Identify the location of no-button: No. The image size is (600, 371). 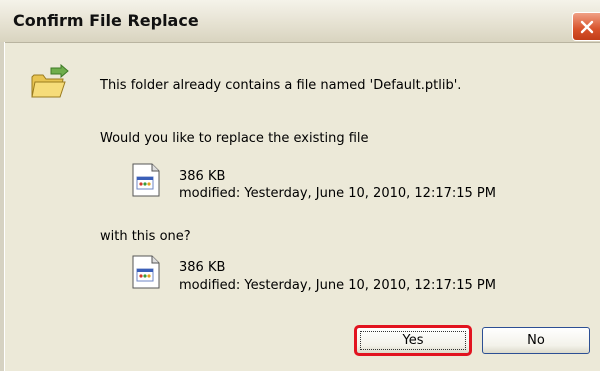
(536, 340).